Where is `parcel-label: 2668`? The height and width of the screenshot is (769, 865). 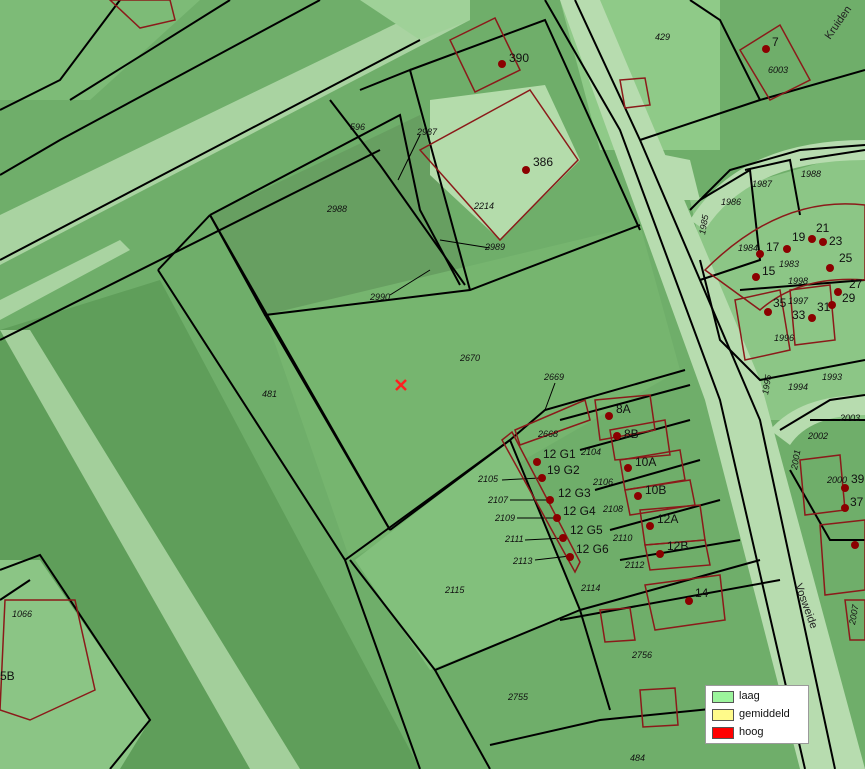 parcel-label: 2668 is located at coordinates (547, 434).